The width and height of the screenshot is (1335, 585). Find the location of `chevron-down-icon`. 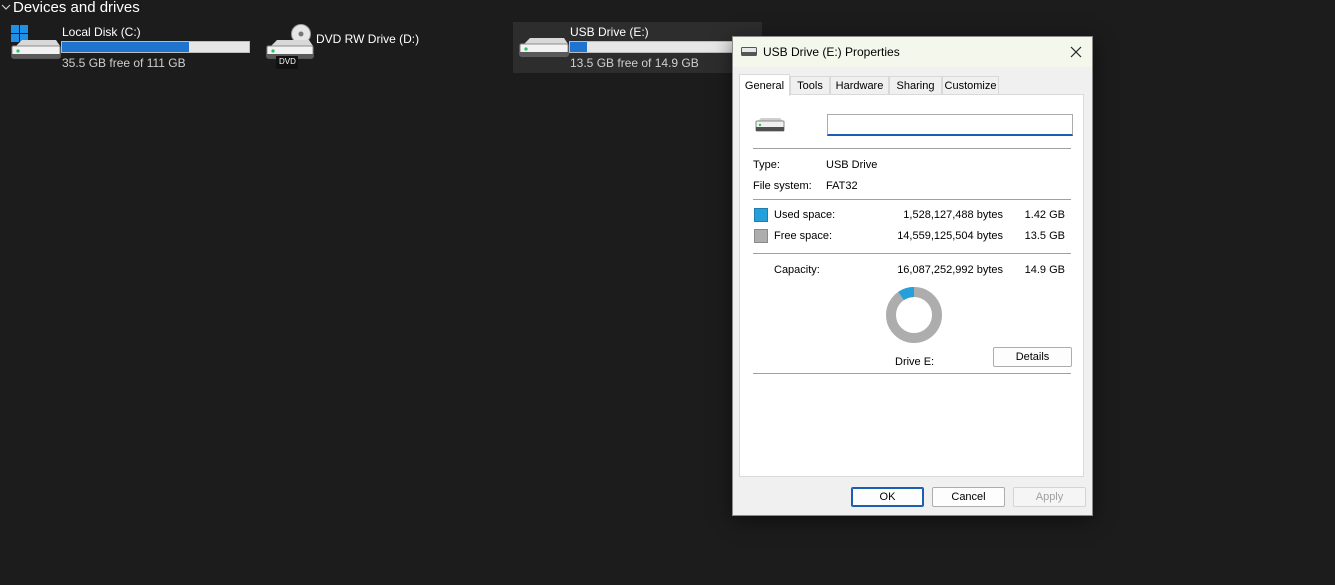

chevron-down-icon is located at coordinates (6, 7).